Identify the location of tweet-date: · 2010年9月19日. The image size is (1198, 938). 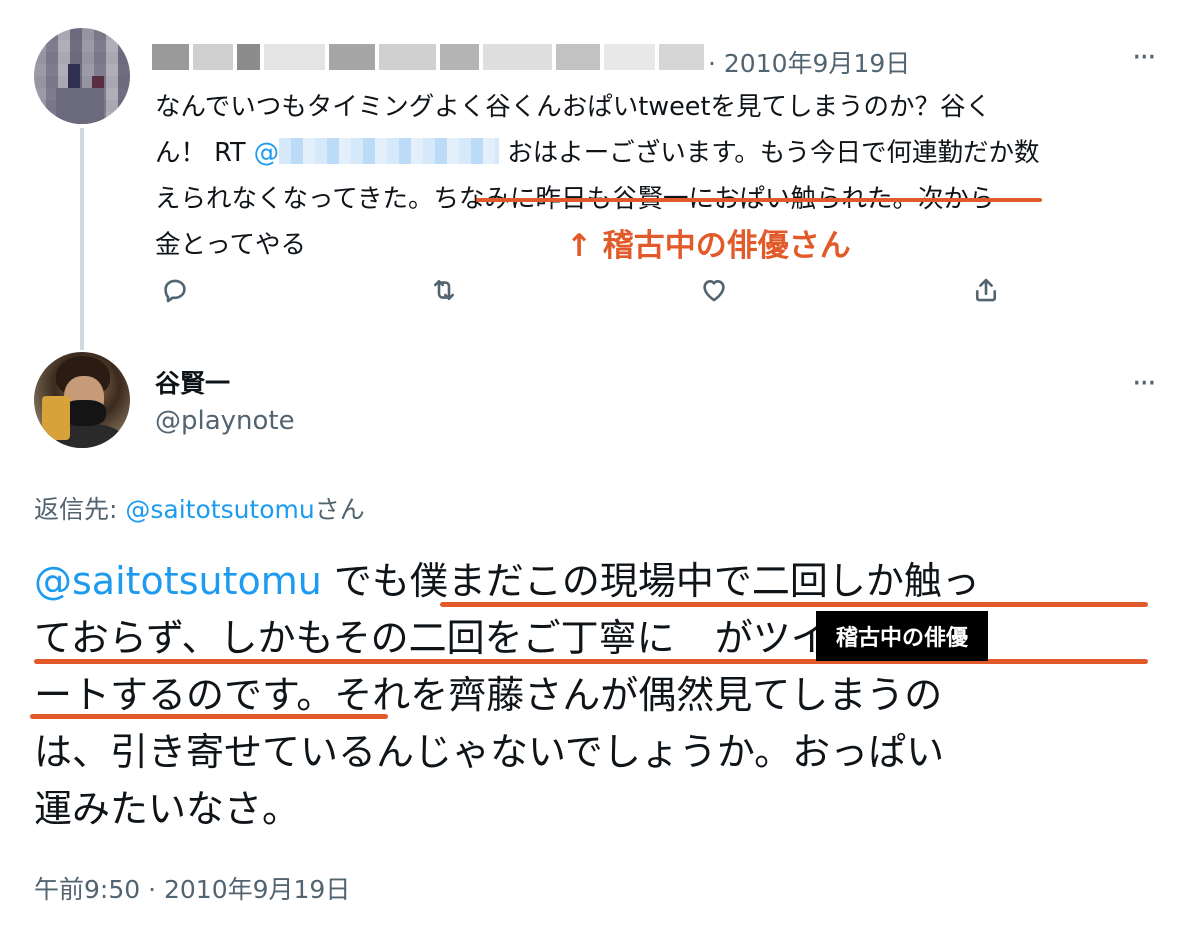
(809, 62).